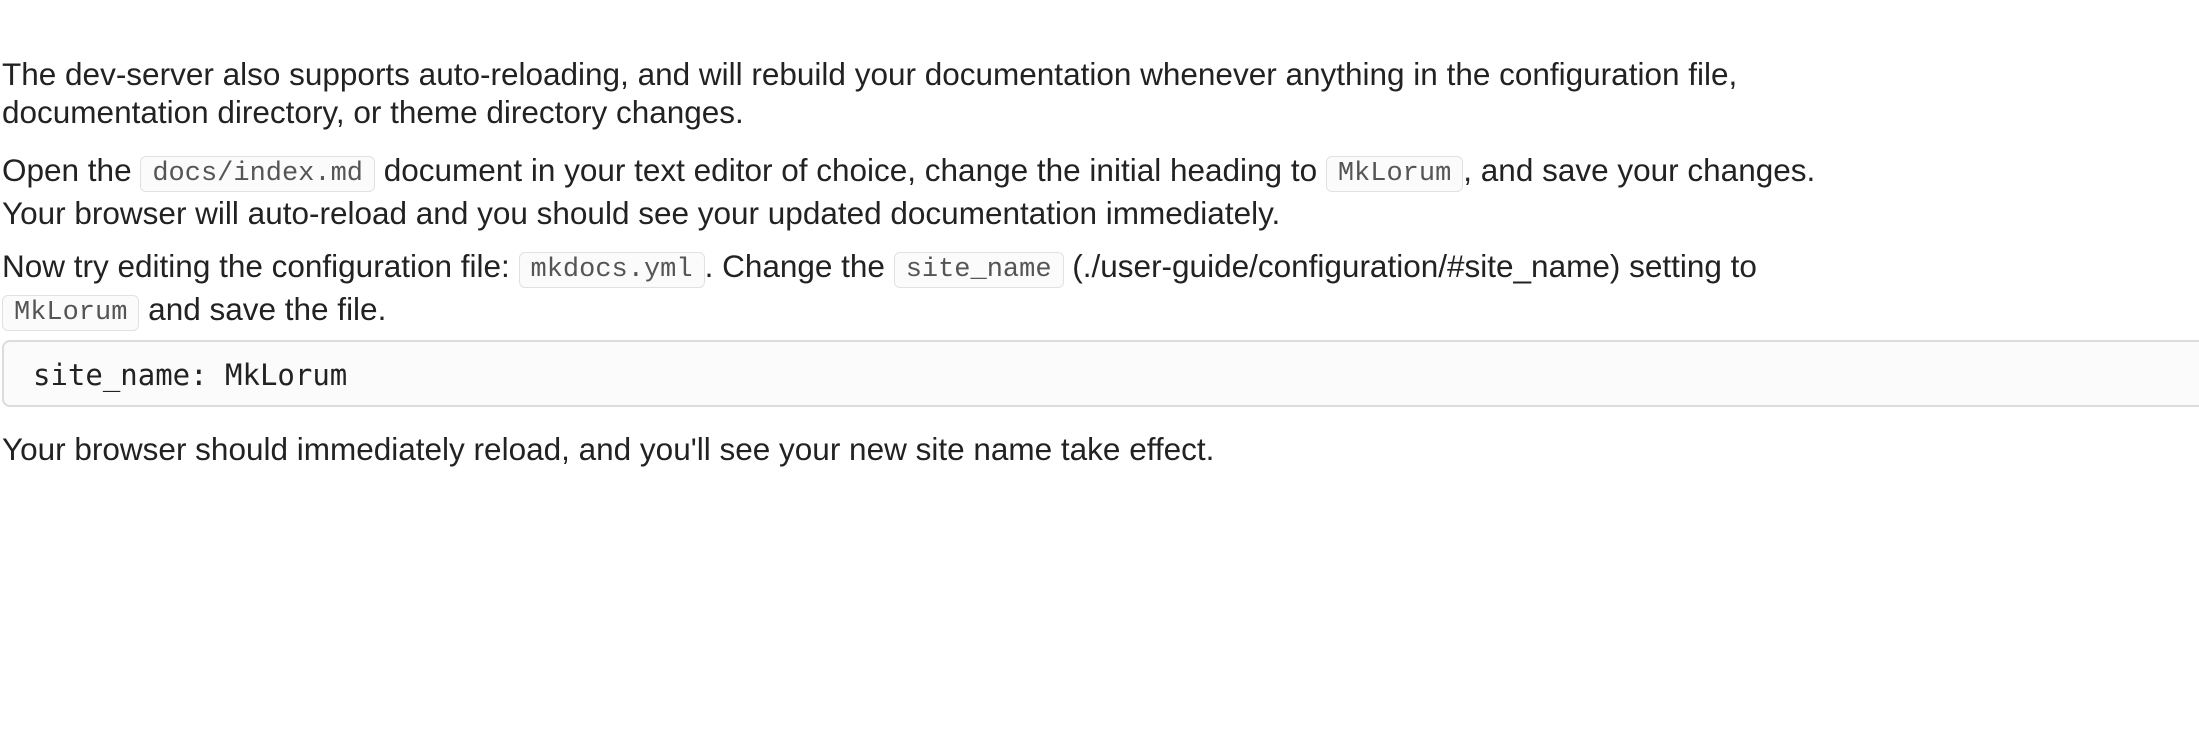  What do you see at coordinates (257, 174) in the screenshot?
I see `inline-code-docs-index: docs/index.md` at bounding box center [257, 174].